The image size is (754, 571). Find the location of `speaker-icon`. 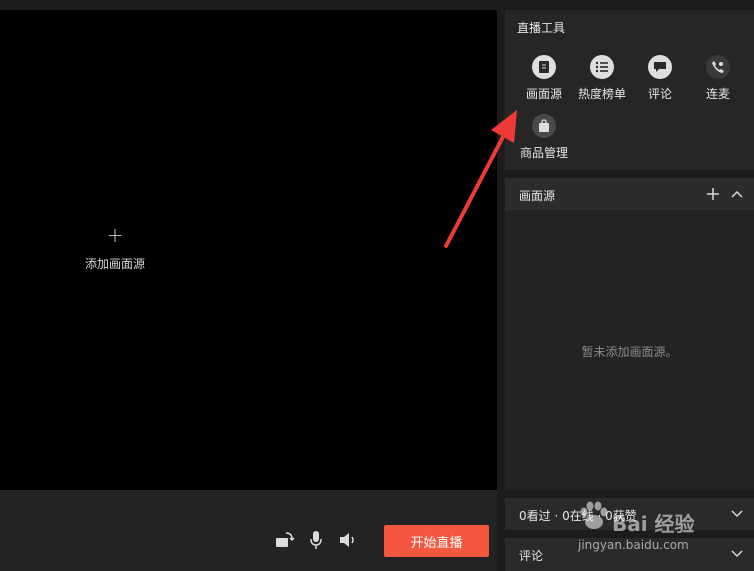

speaker-icon is located at coordinates (348, 540).